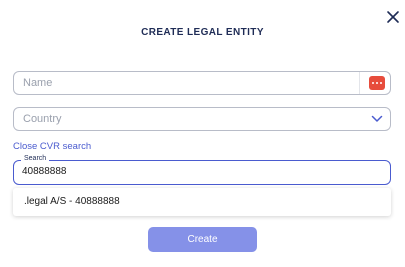 The height and width of the screenshot is (267, 405). Describe the element at coordinates (377, 118) in the screenshot. I see `chevron-down-icon` at that location.